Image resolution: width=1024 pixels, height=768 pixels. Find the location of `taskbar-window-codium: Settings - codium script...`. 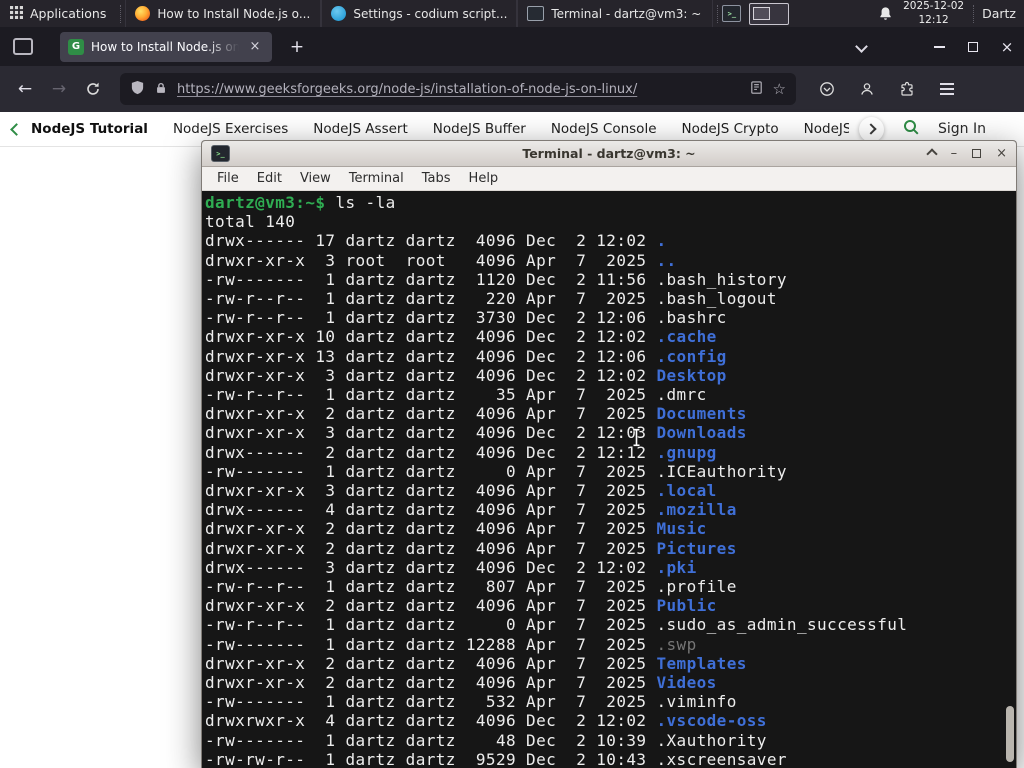

taskbar-window-codium: Settings - codium script... is located at coordinates (419, 13).